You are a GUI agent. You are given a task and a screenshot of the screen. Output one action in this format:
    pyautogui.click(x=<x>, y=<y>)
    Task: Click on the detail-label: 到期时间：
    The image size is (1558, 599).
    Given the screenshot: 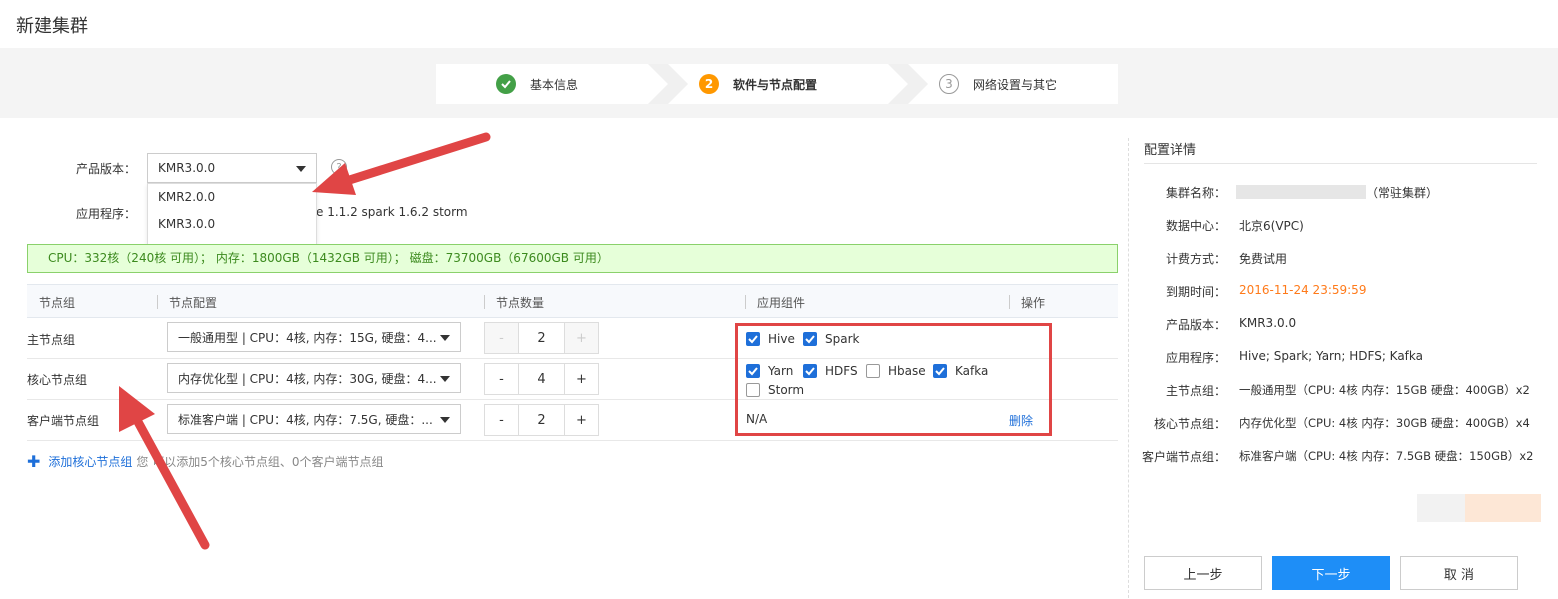 What is the action you would take?
    pyautogui.click(x=1195, y=292)
    